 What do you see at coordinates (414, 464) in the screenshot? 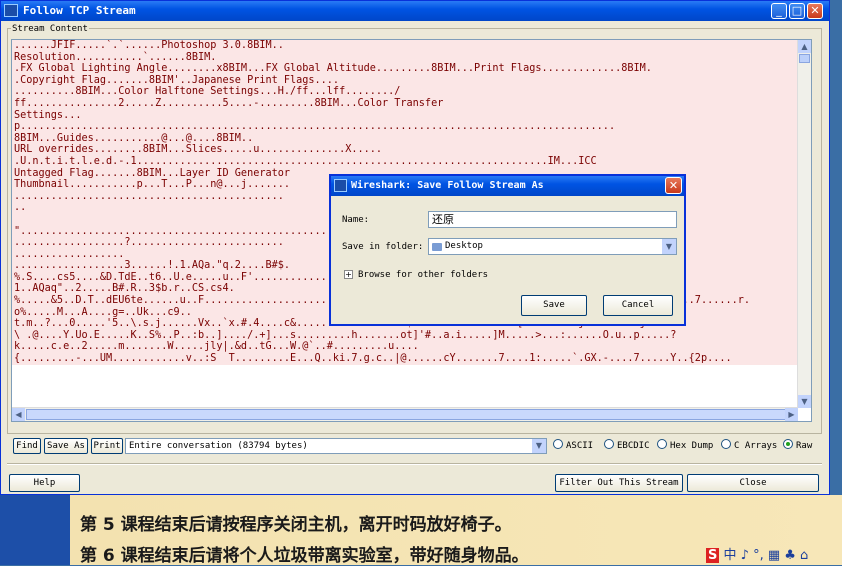
I see `divider` at bounding box center [414, 464].